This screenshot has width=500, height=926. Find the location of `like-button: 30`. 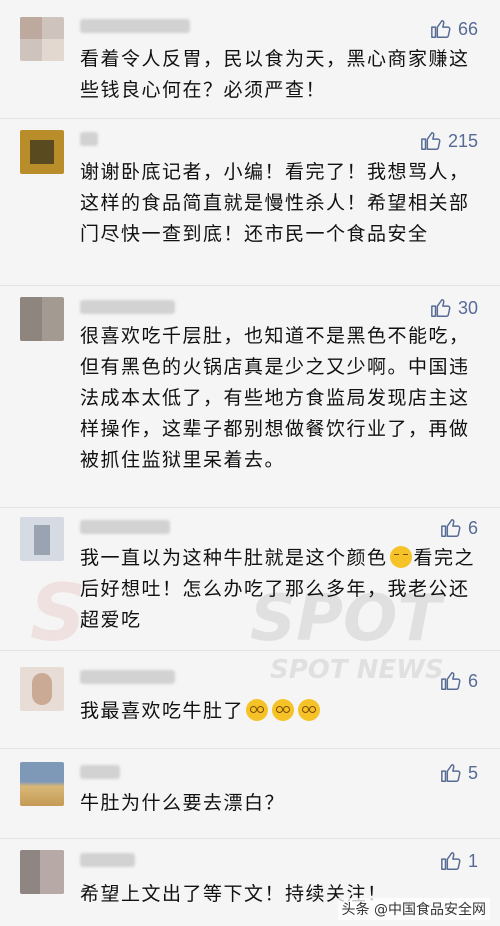

like-button: 30 is located at coordinates (454, 308).